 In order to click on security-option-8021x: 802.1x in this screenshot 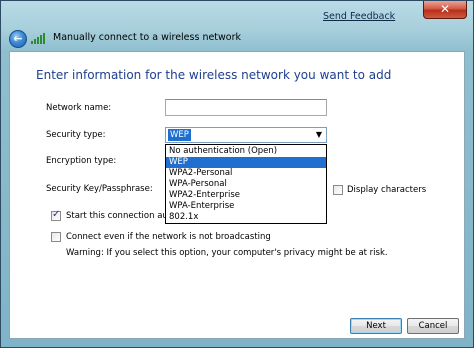, I will do `click(246, 217)`.